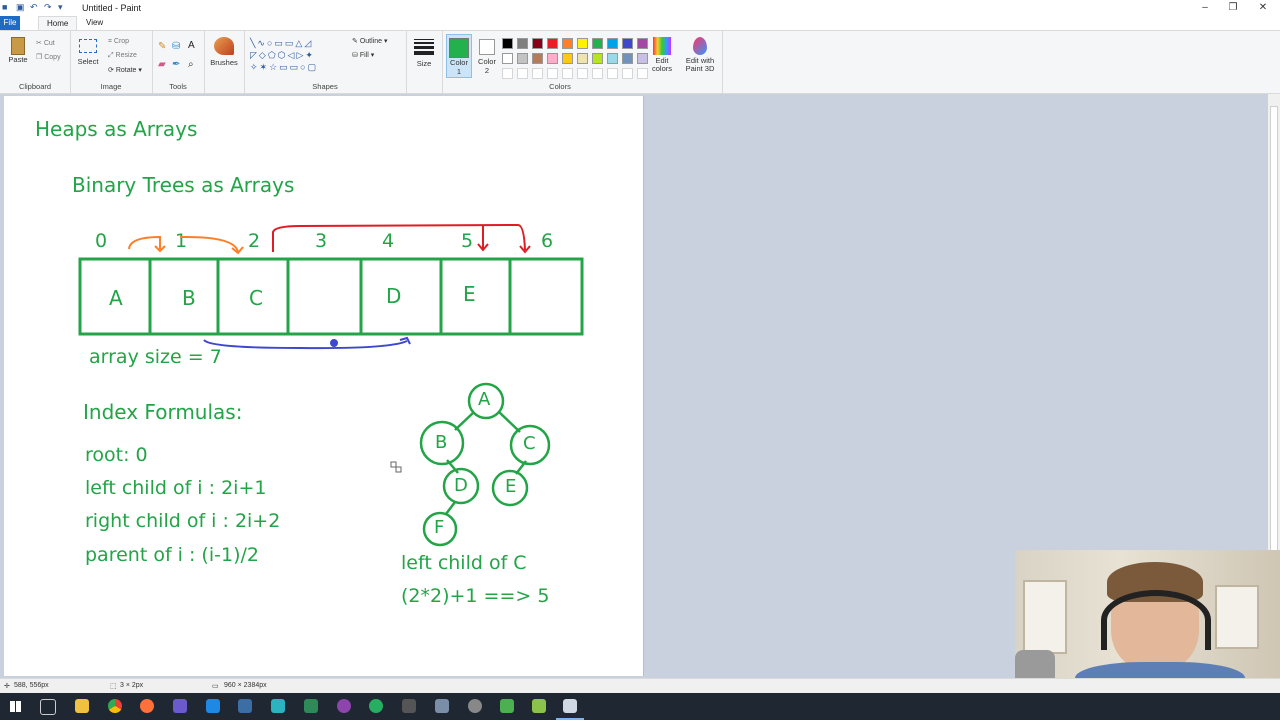  I want to click on color1-sublabel: 1, so click(459, 71).